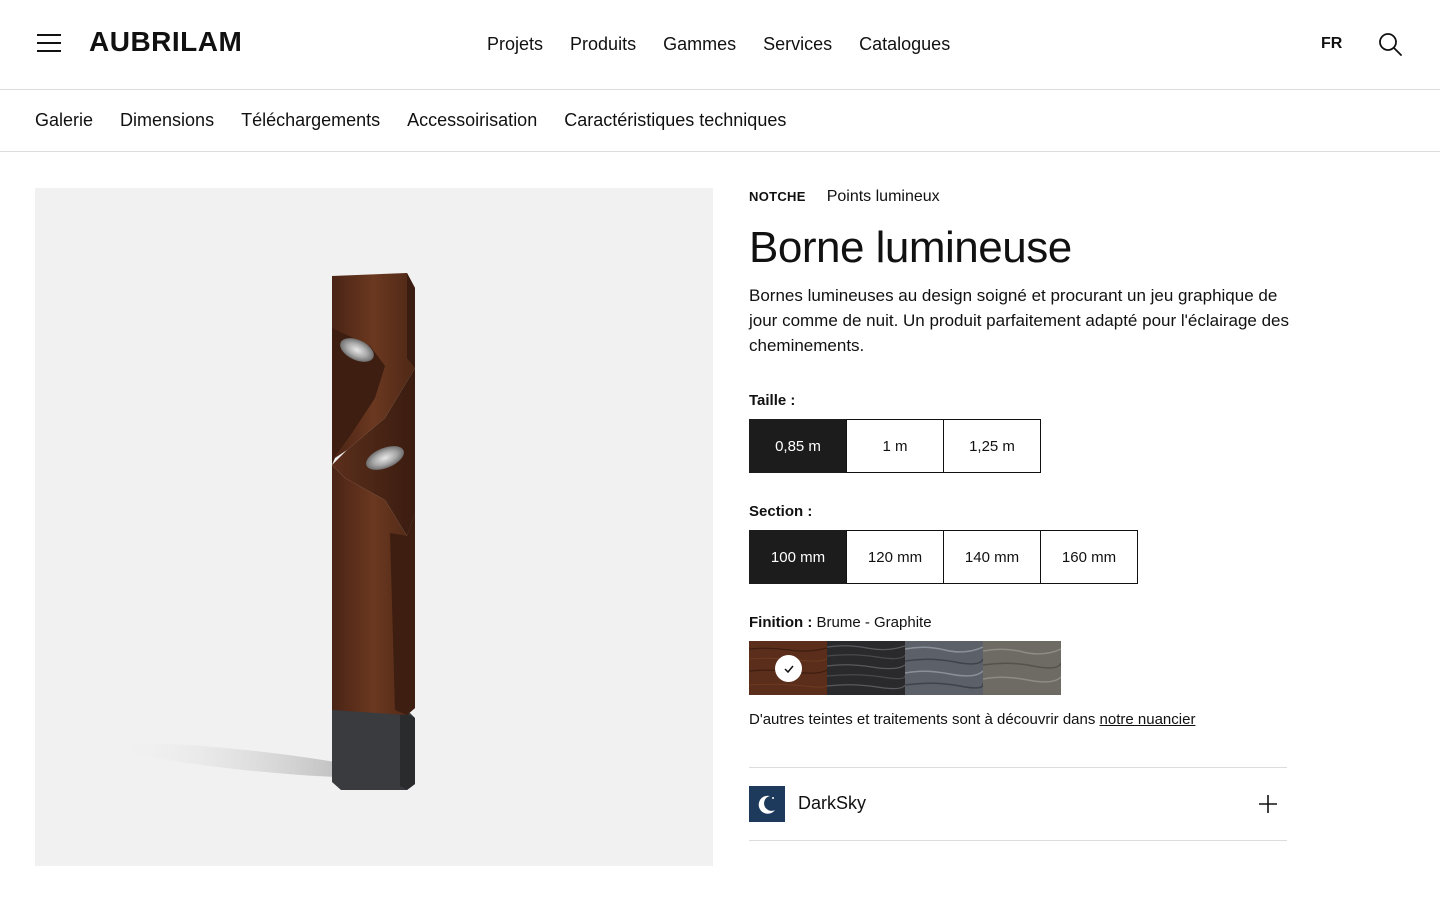 This screenshot has width=1440, height=901. Describe the element at coordinates (603, 44) in the screenshot. I see `nav-produits: Produits` at that location.